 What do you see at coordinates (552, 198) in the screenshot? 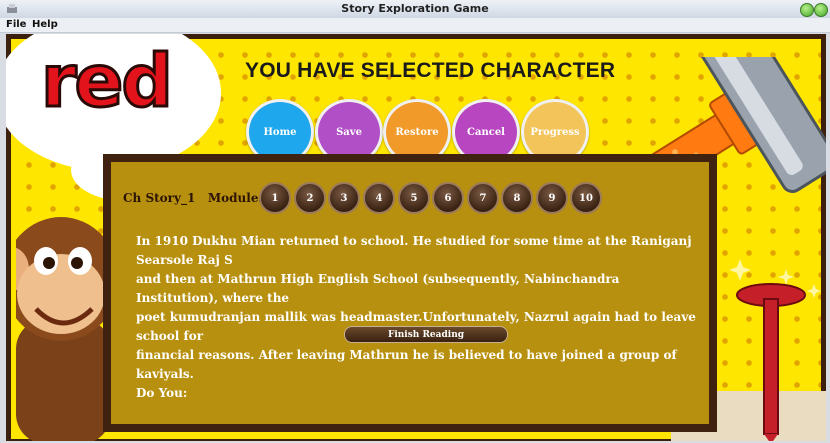
I see `module-button-9: 9` at bounding box center [552, 198].